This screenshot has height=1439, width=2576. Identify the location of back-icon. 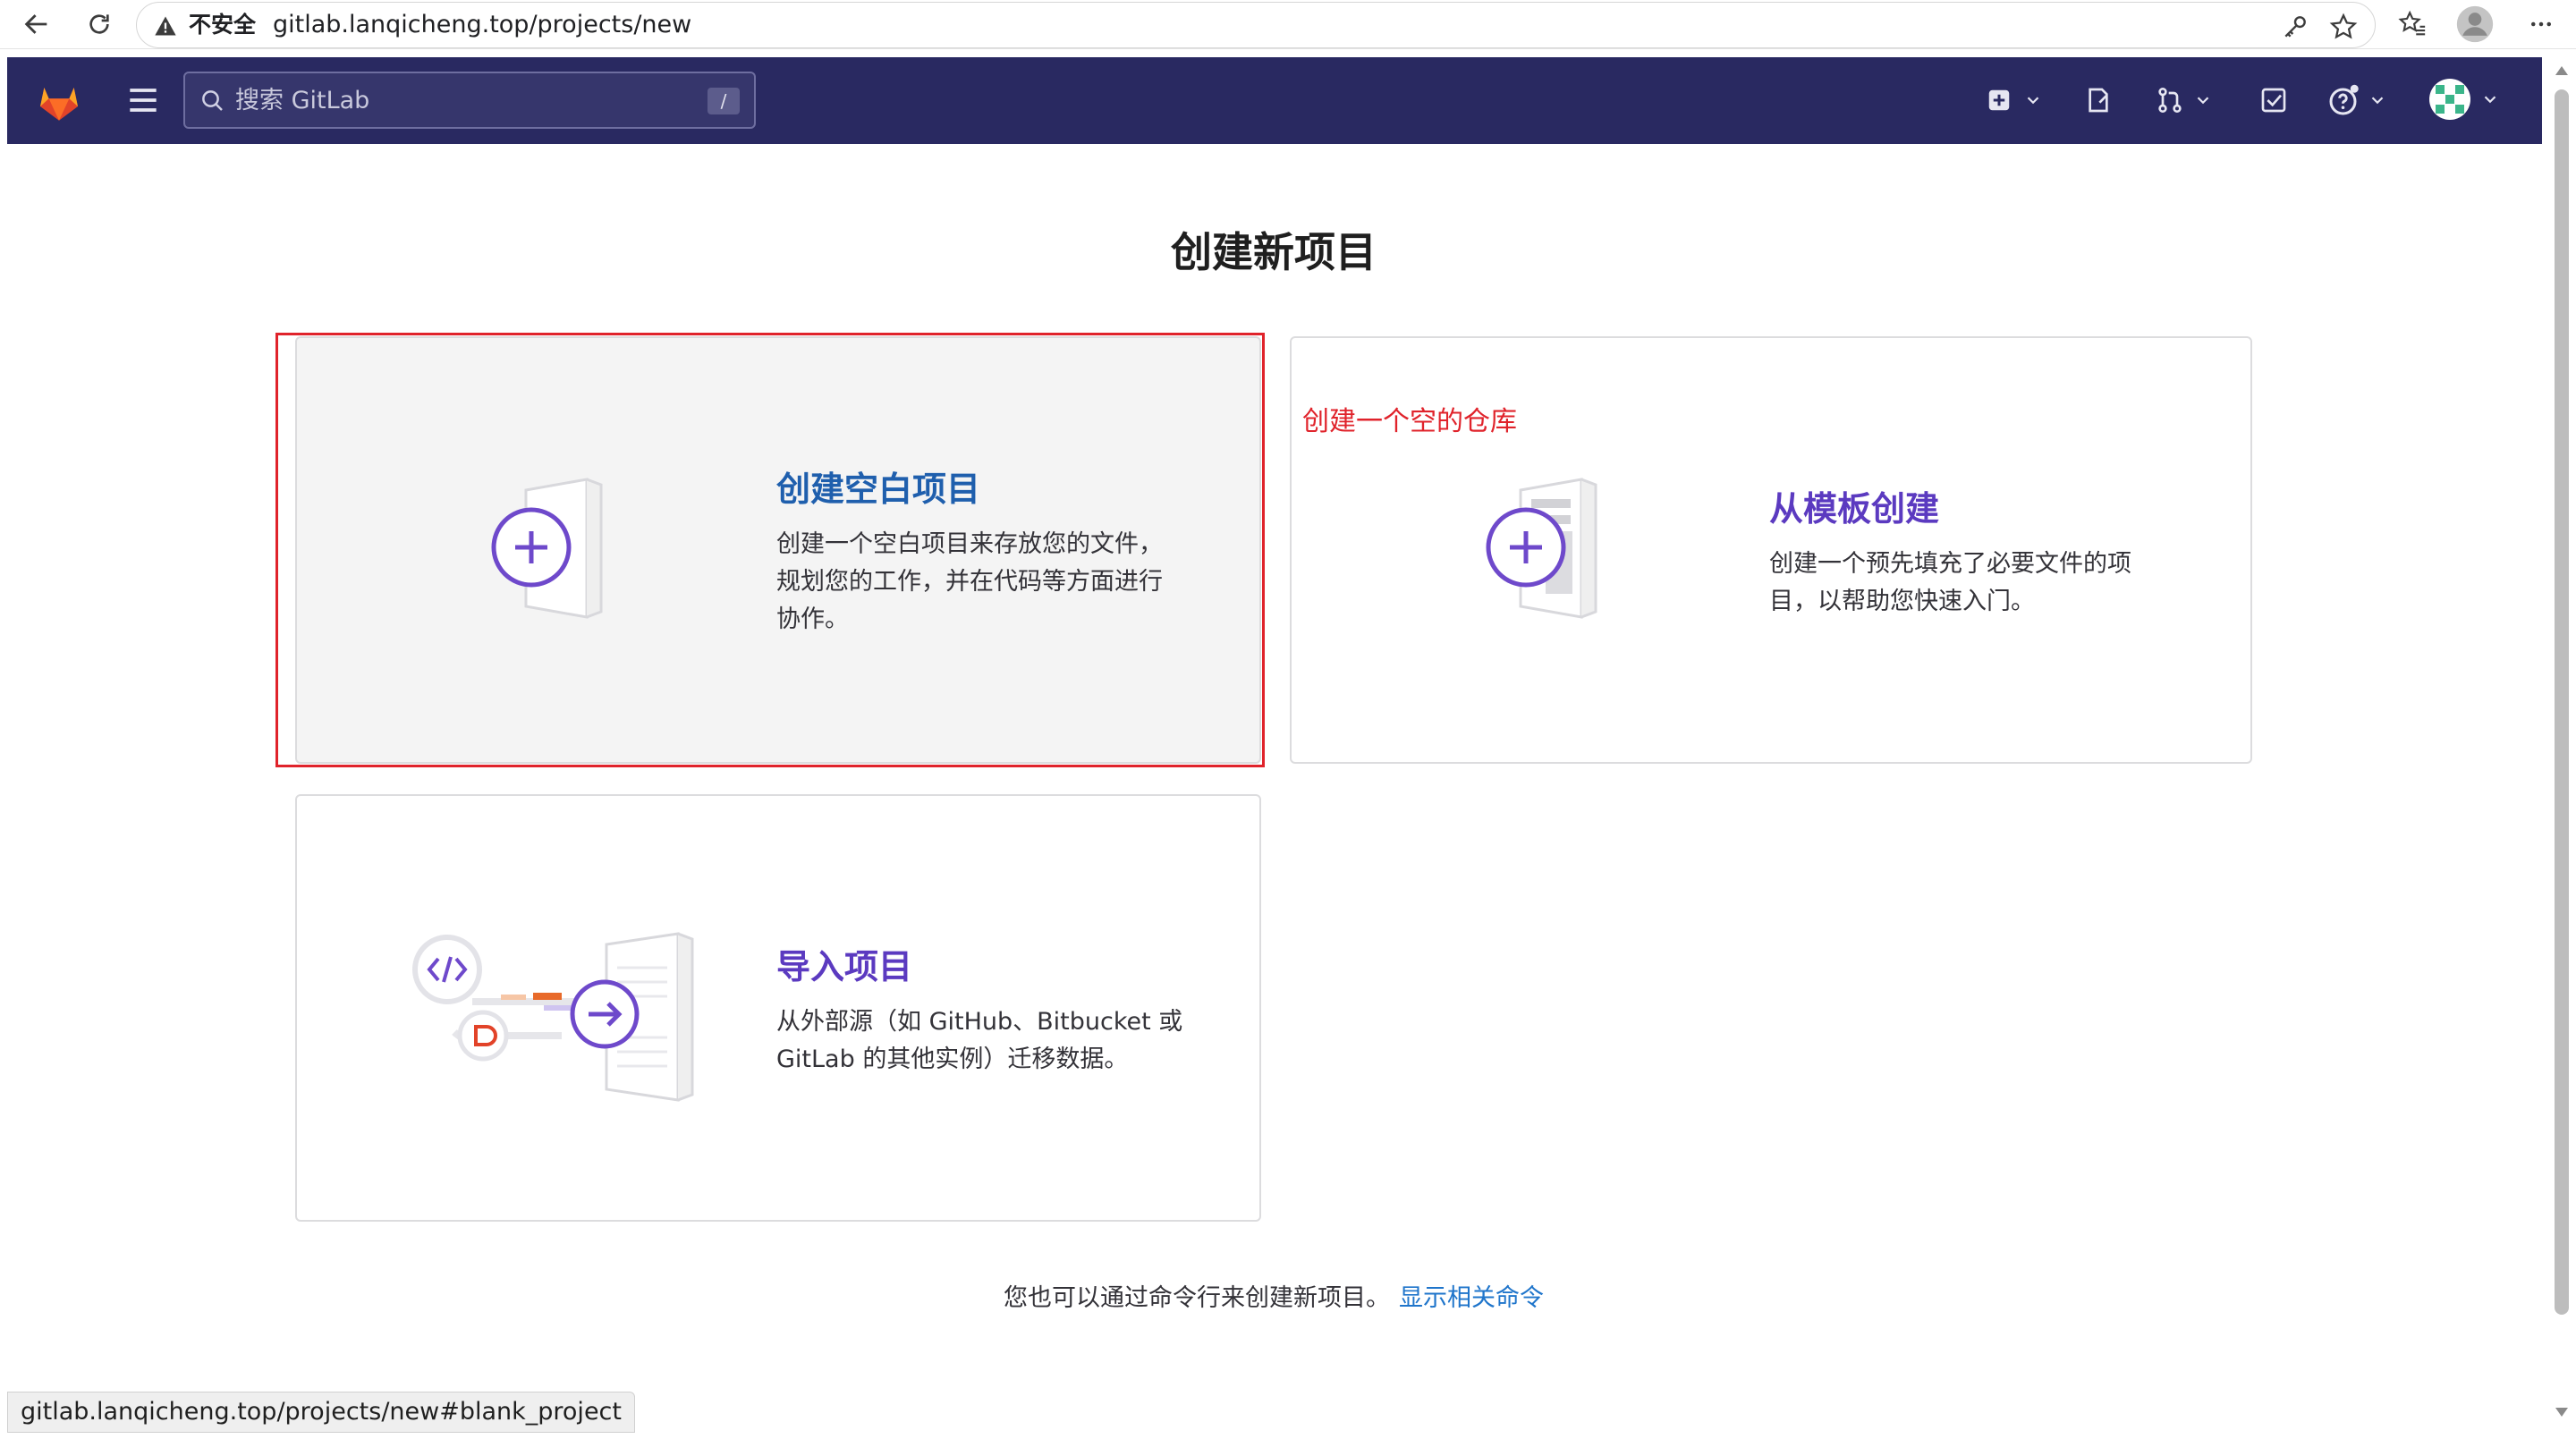
(36, 25).